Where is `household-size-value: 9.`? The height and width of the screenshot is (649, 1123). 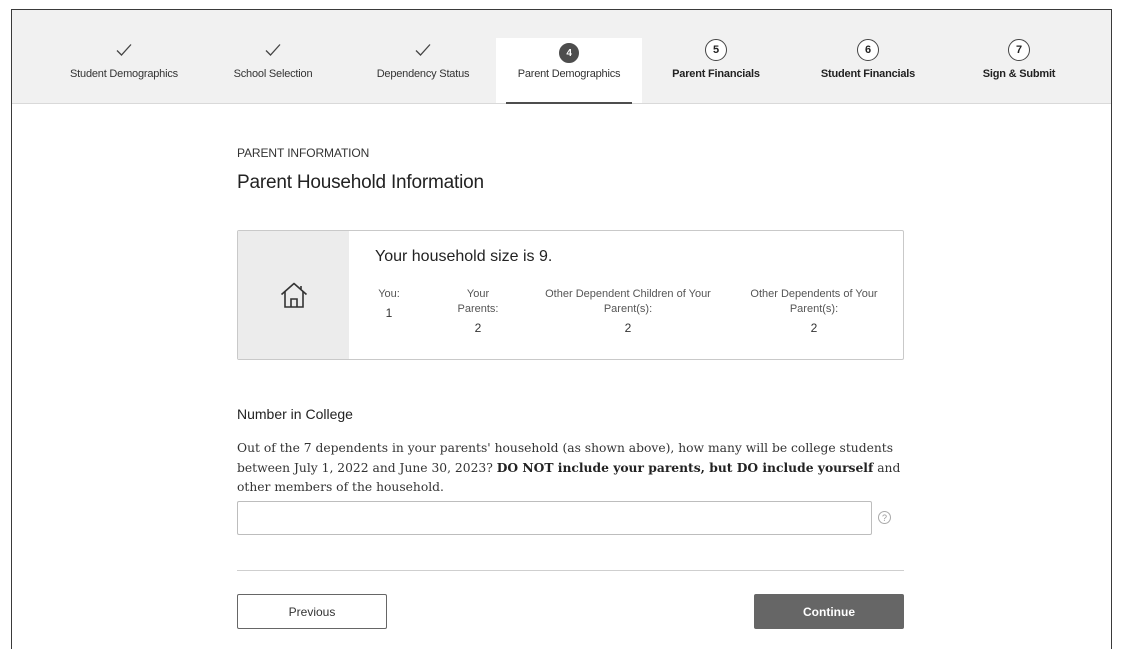
household-size-value: 9. is located at coordinates (545, 256).